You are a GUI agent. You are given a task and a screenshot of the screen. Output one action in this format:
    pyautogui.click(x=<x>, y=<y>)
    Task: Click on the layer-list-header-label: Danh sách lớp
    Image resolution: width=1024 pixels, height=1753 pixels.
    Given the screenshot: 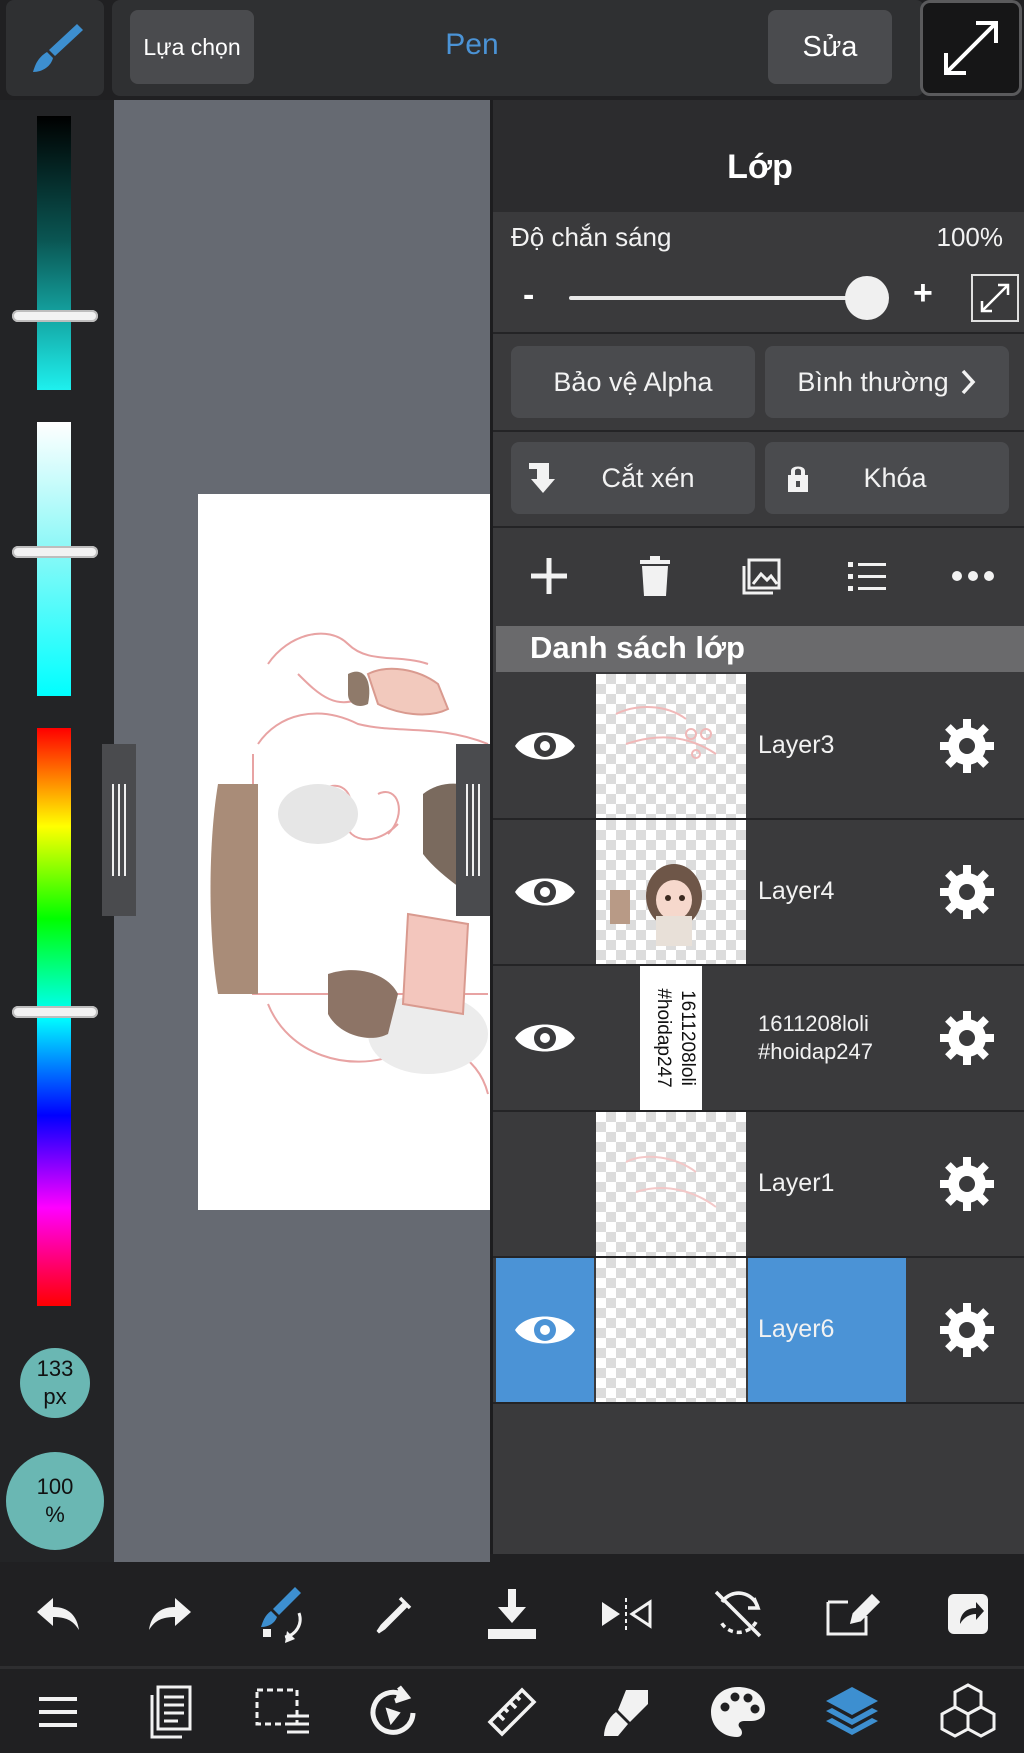 What is the action you would take?
    pyautogui.click(x=637, y=647)
    